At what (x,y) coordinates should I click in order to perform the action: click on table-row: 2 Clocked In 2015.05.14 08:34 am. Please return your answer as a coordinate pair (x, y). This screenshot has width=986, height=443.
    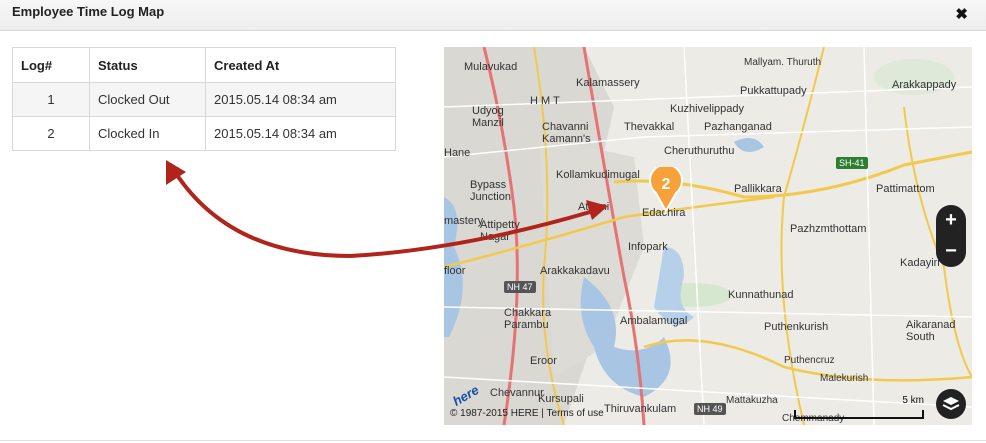
    Looking at the image, I should click on (204, 133).